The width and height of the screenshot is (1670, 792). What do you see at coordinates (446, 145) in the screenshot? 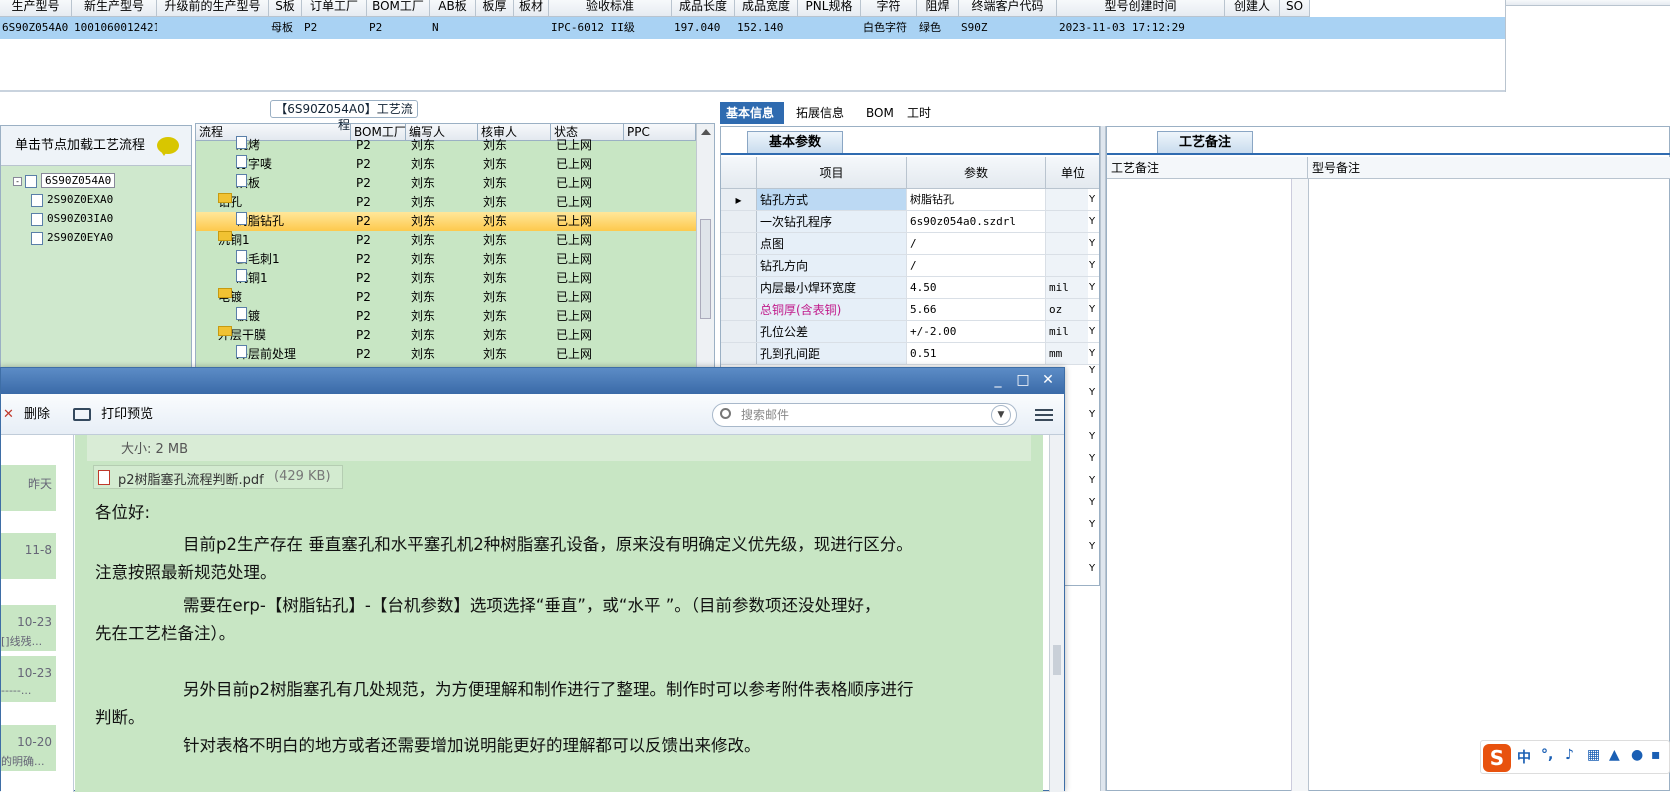
I see `flow-row: 烧烤 P2 刘东 刘东 已上网` at bounding box center [446, 145].